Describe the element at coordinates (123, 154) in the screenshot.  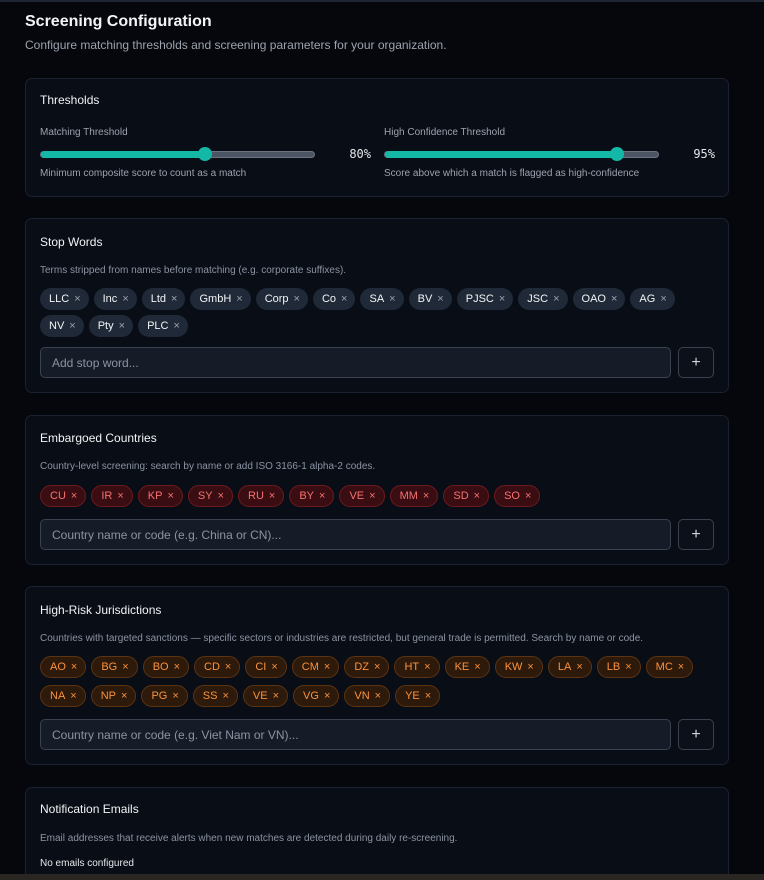
I see `matching-threshold-fill` at that location.